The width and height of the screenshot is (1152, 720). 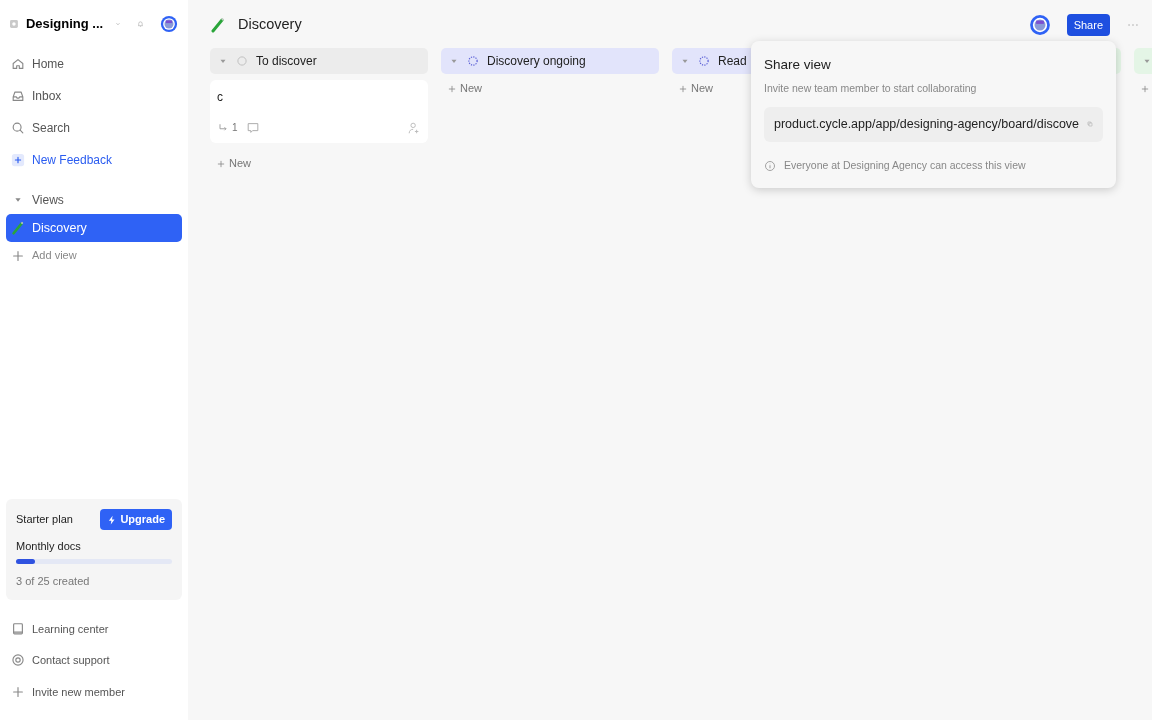 What do you see at coordinates (732, 61) in the screenshot?
I see `column-title: Read` at bounding box center [732, 61].